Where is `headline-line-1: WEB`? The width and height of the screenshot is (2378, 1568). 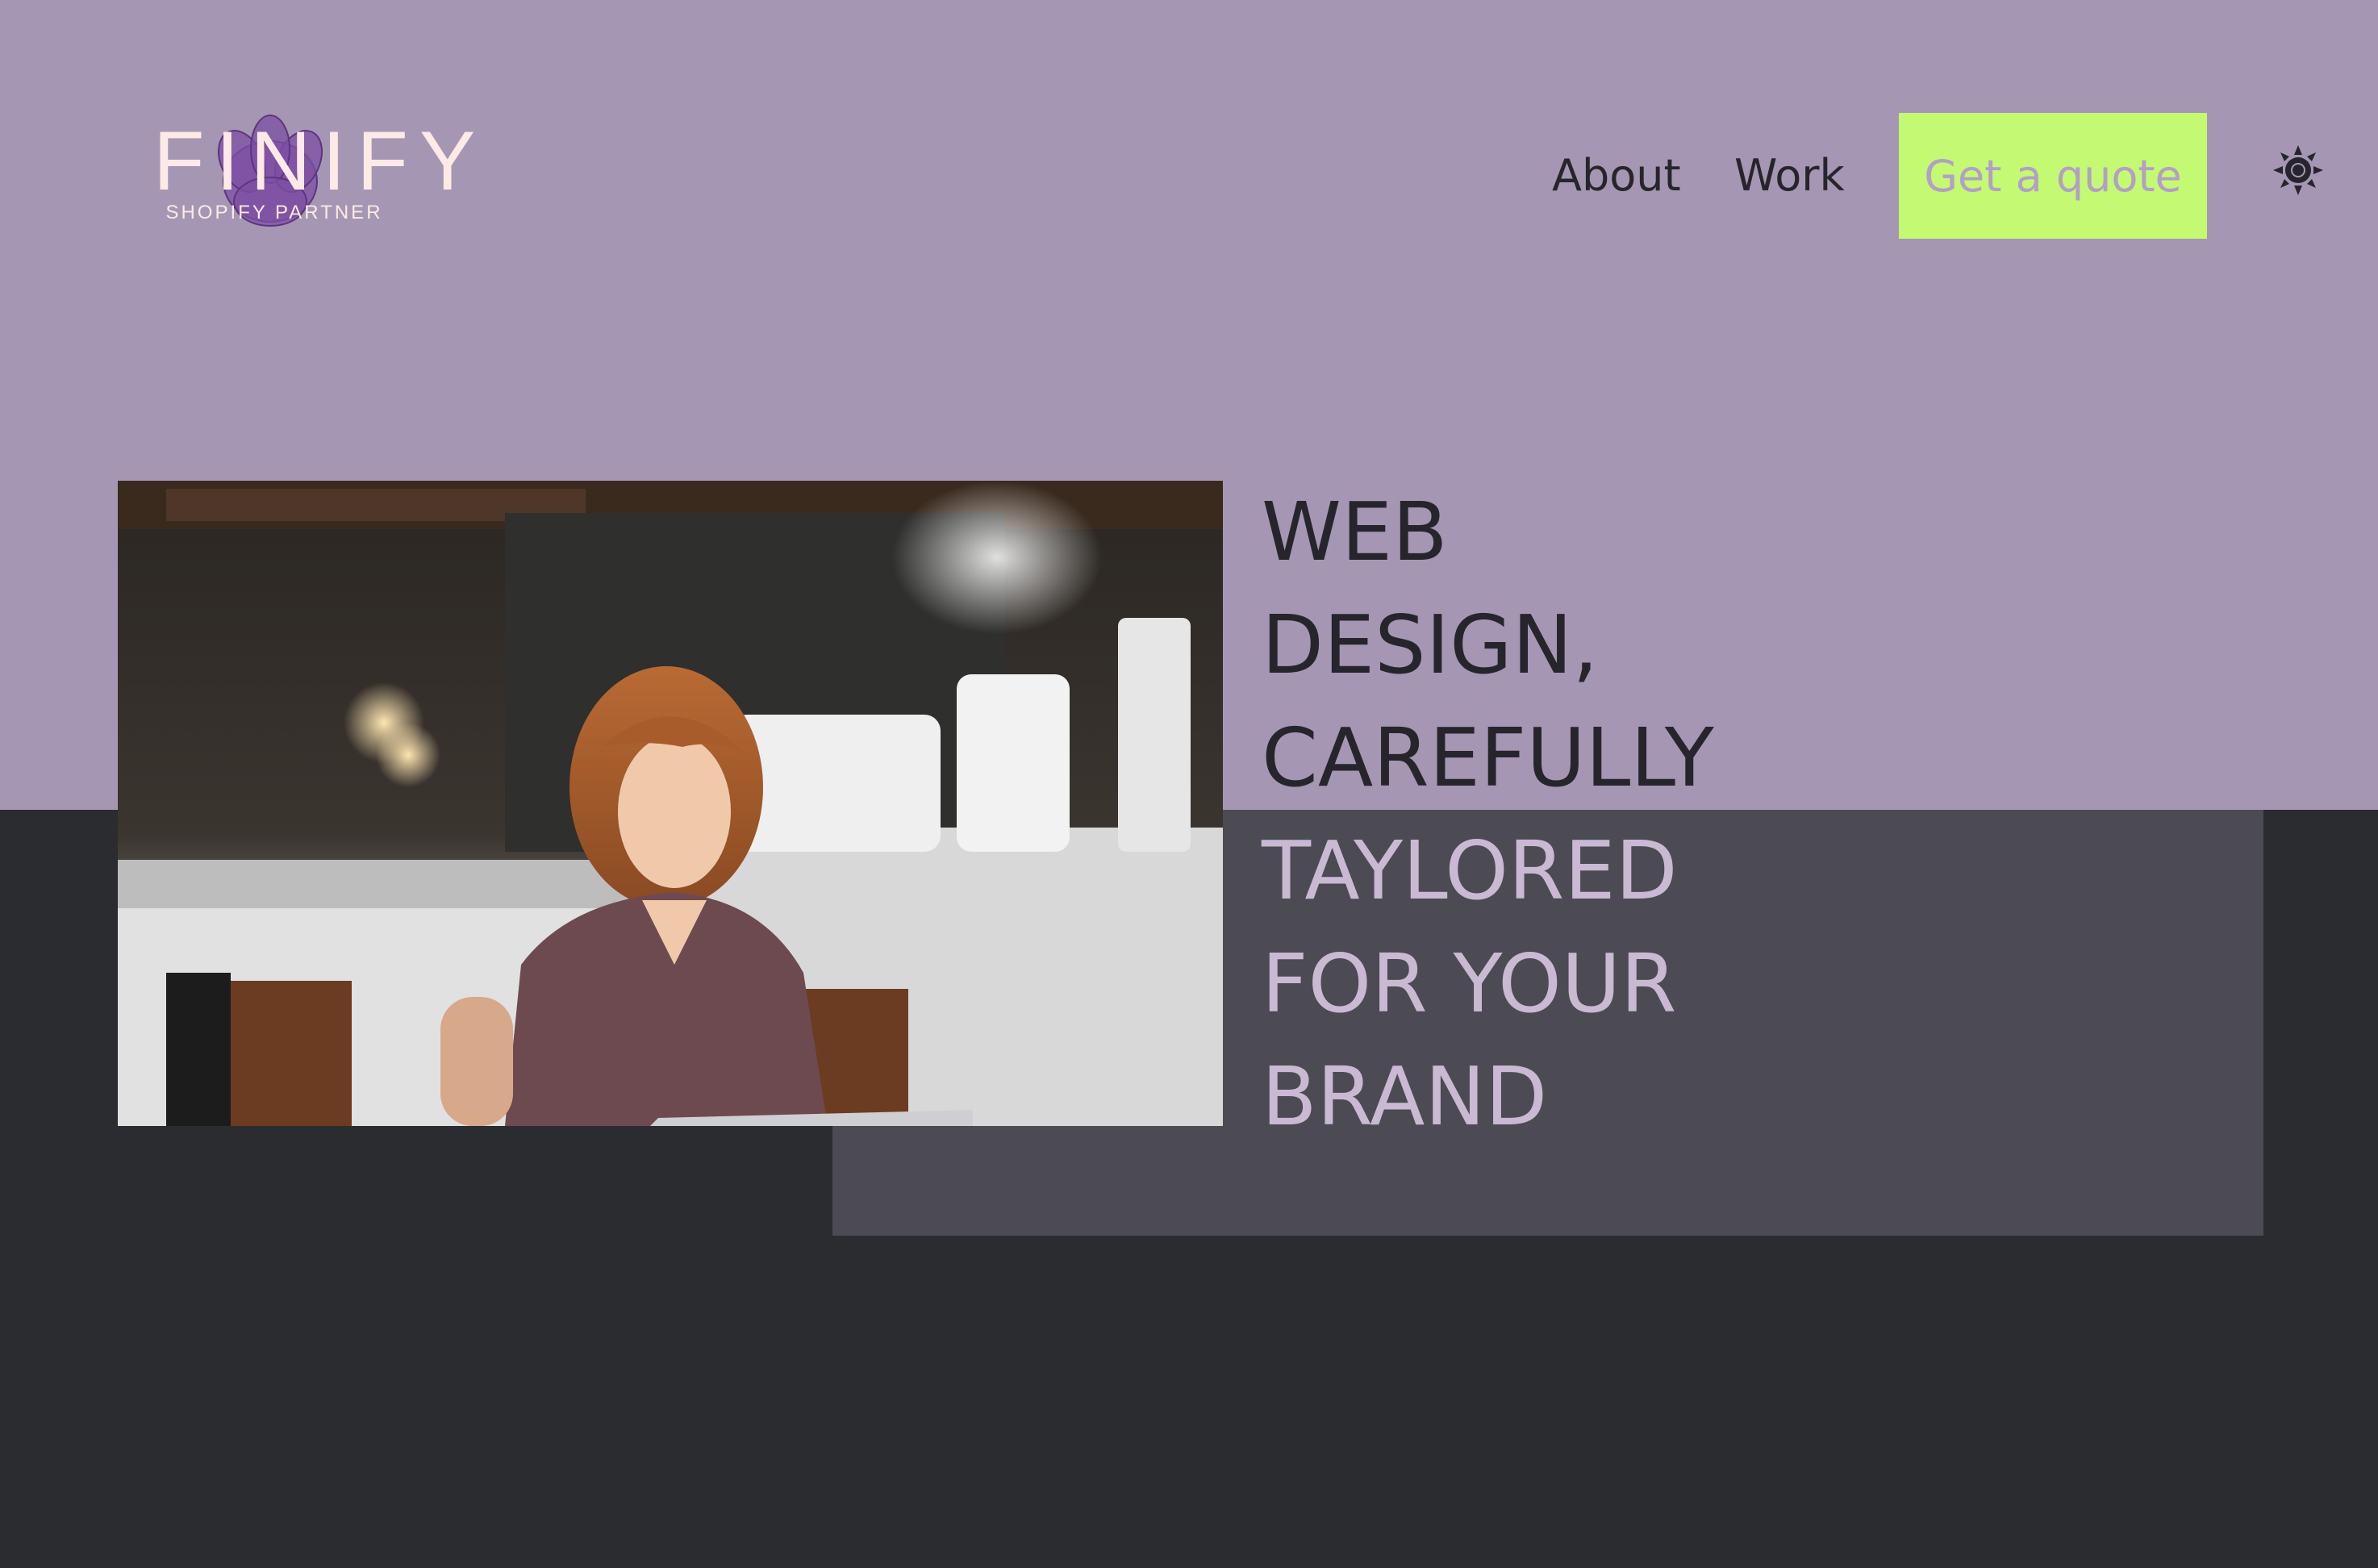
headline-line-1: WEB is located at coordinates (1355, 532).